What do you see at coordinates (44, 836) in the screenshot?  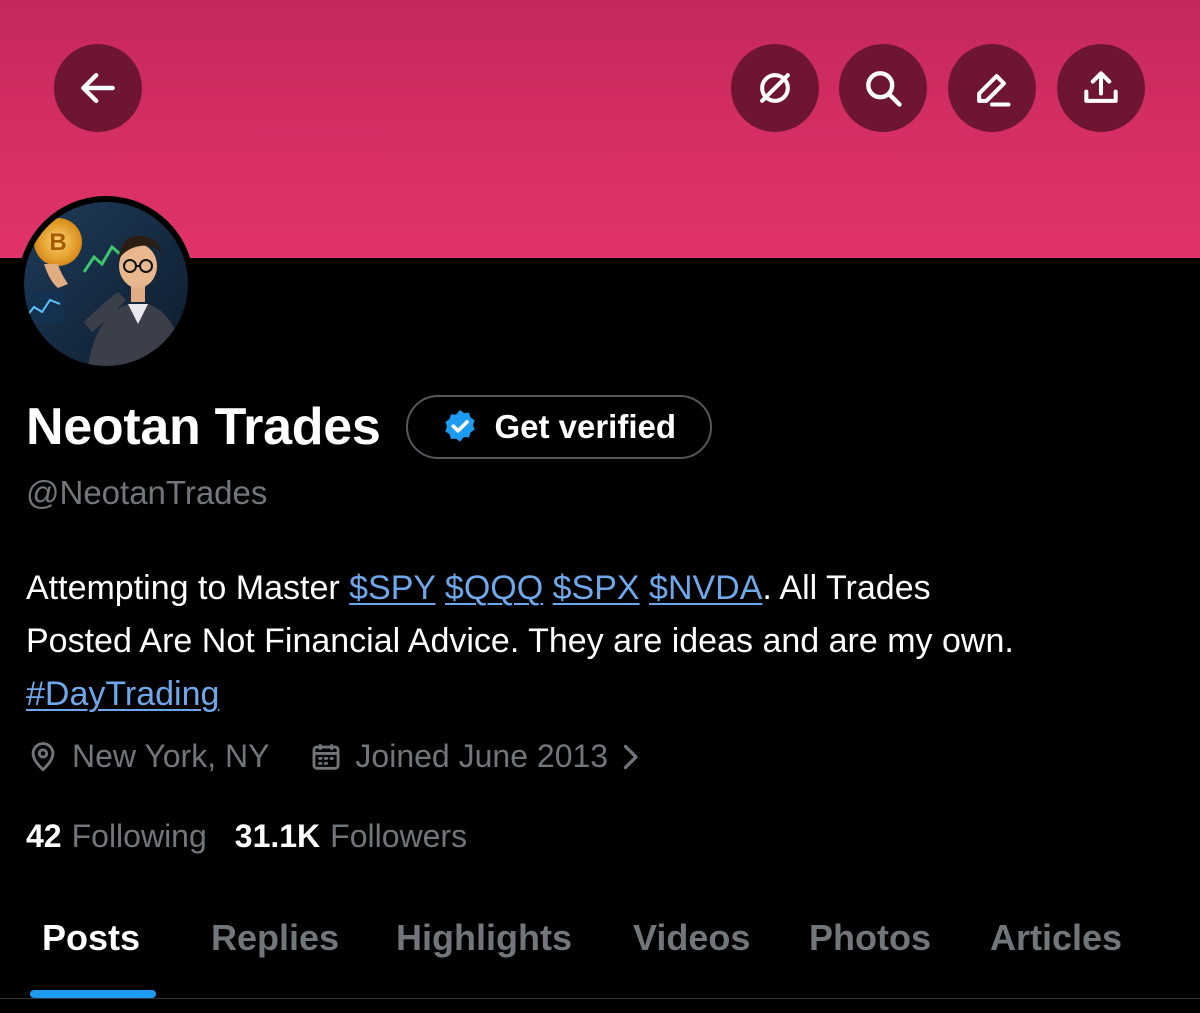 I see `following-count: 42` at bounding box center [44, 836].